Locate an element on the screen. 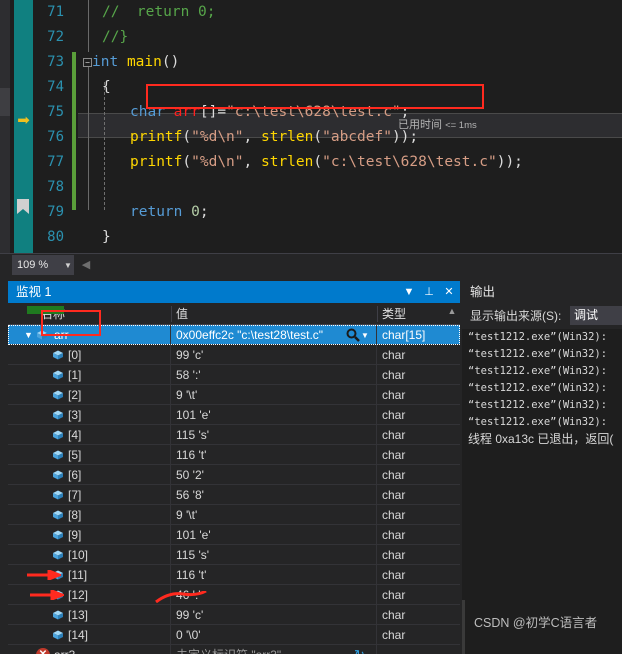 This screenshot has width=622, height=654. watch-cell-value: 56 '8' is located at coordinates (273, 495).